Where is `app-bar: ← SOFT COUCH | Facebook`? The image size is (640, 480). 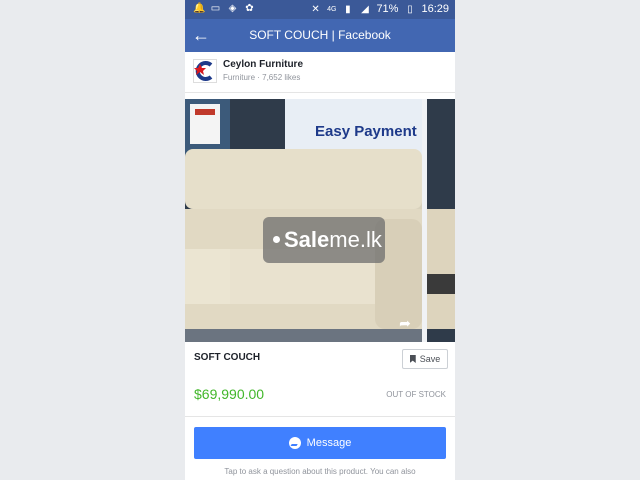
app-bar: ← SOFT COUCH | Facebook is located at coordinates (320, 35).